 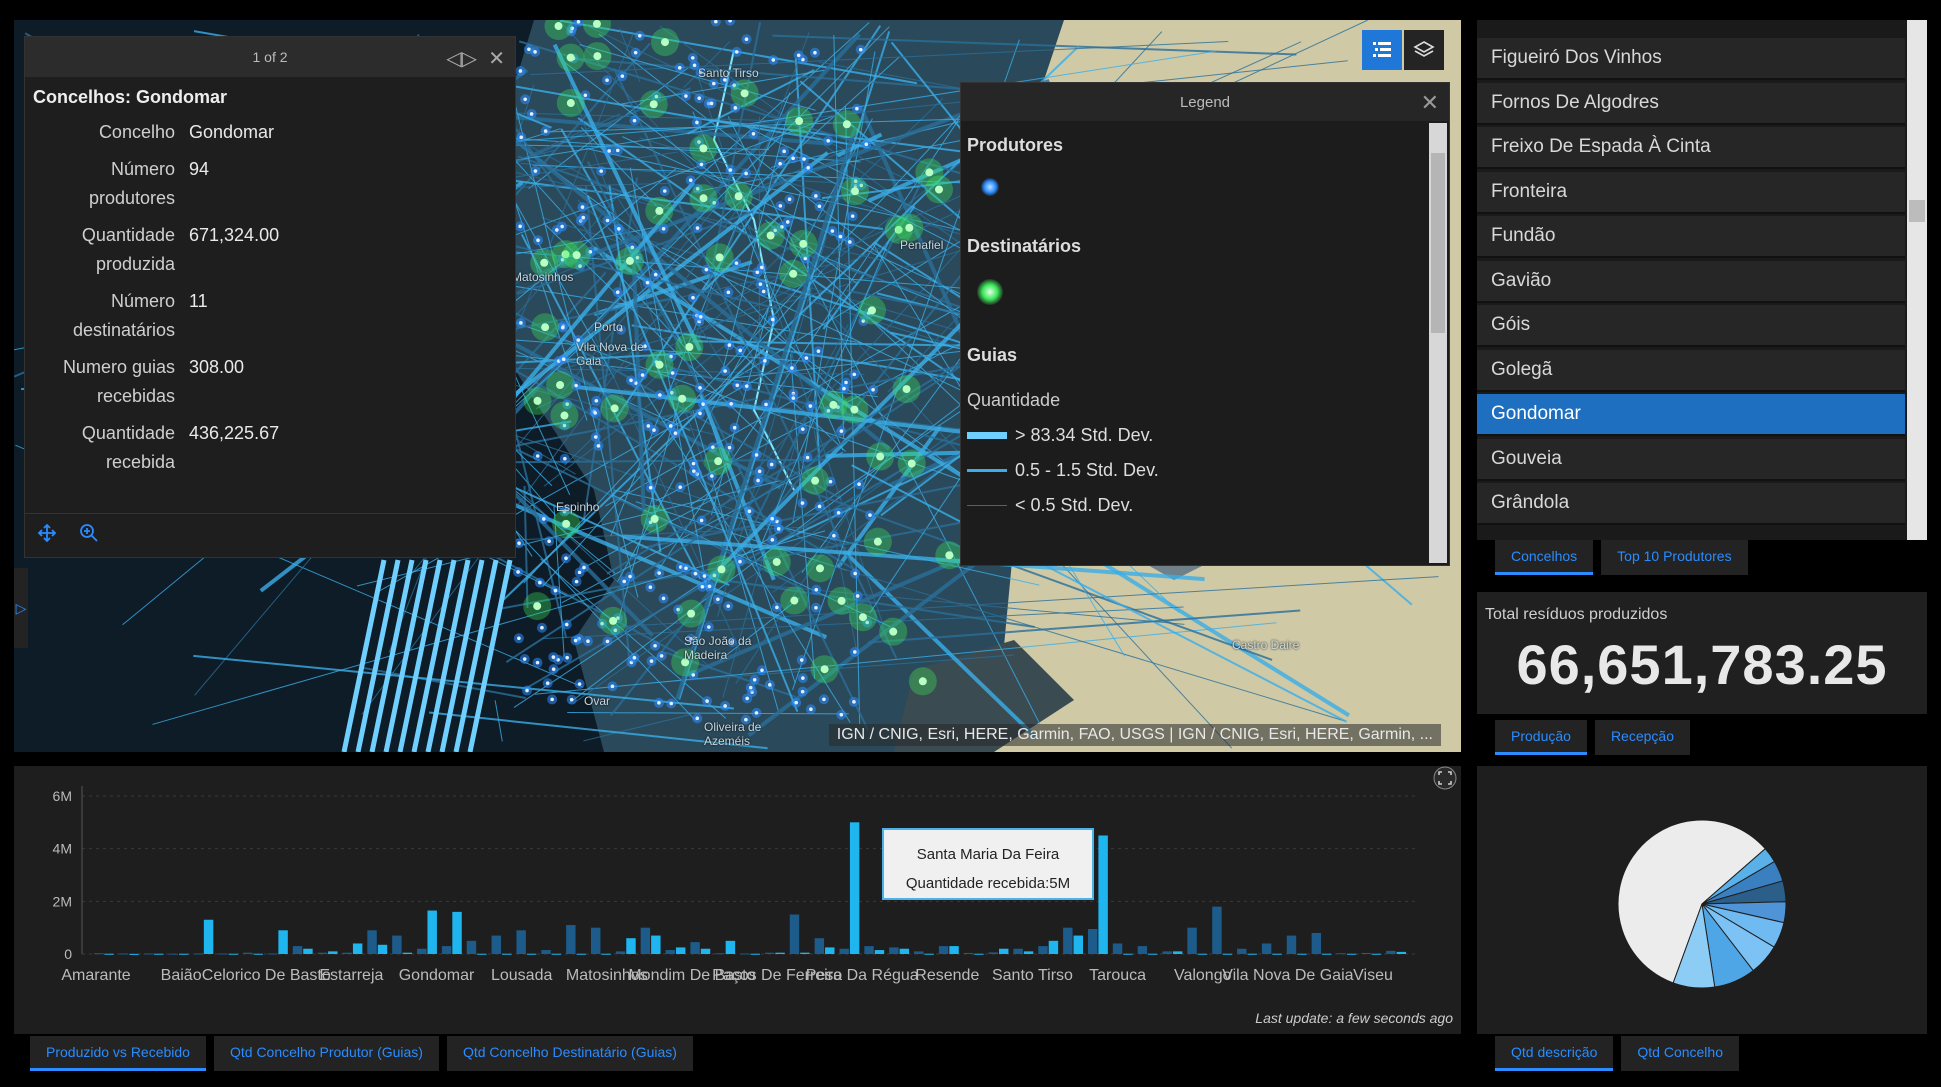 What do you see at coordinates (1691, 281) in the screenshot?
I see `list-item: Gavião` at bounding box center [1691, 281].